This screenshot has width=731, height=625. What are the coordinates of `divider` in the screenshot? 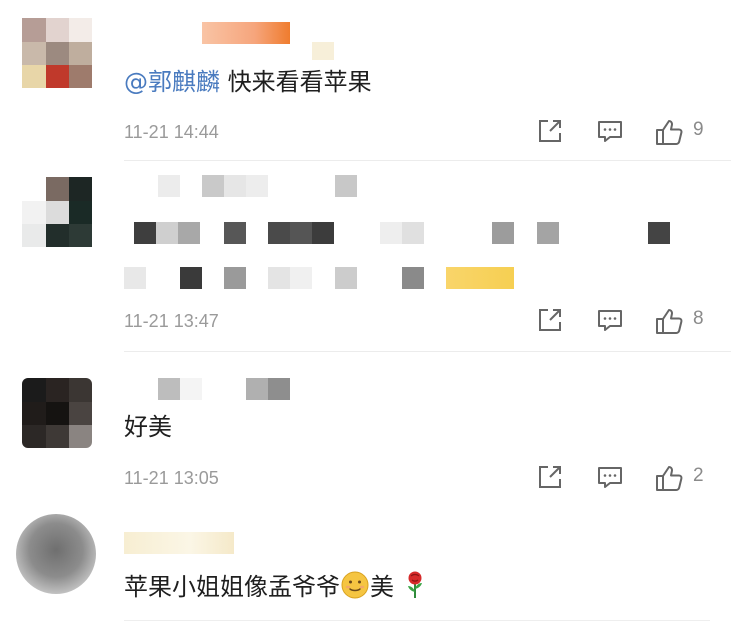 It's located at (417, 620).